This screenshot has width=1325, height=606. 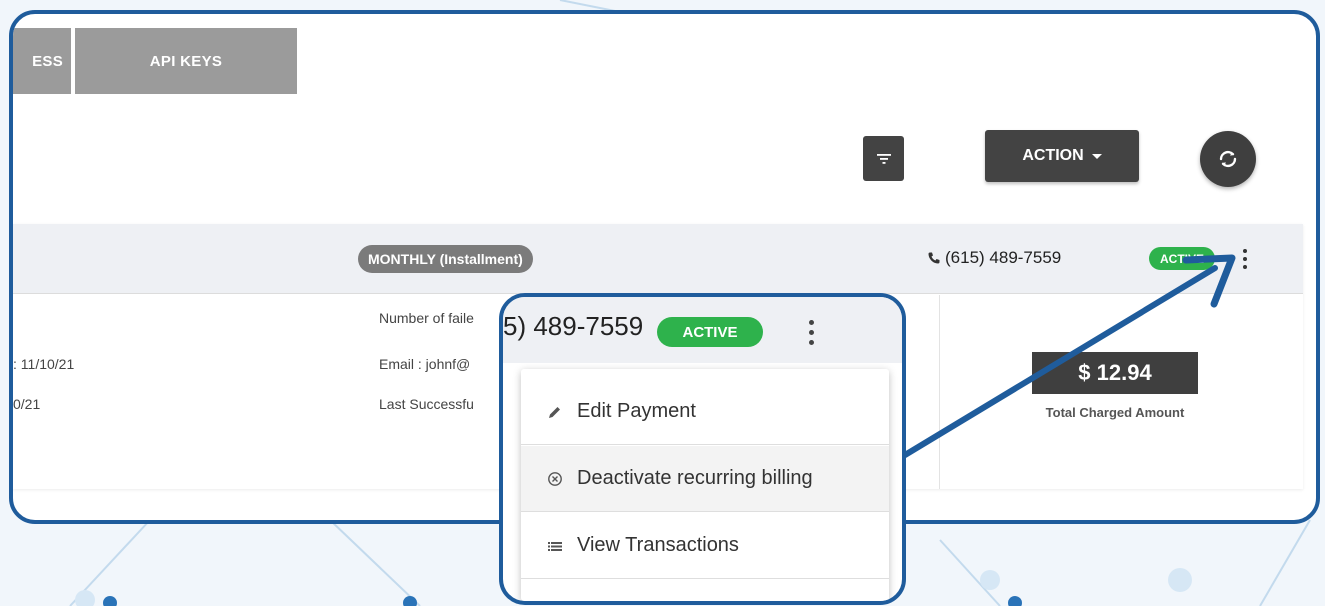 I want to click on customer-phone: (615) 489-7559, so click(x=994, y=258).